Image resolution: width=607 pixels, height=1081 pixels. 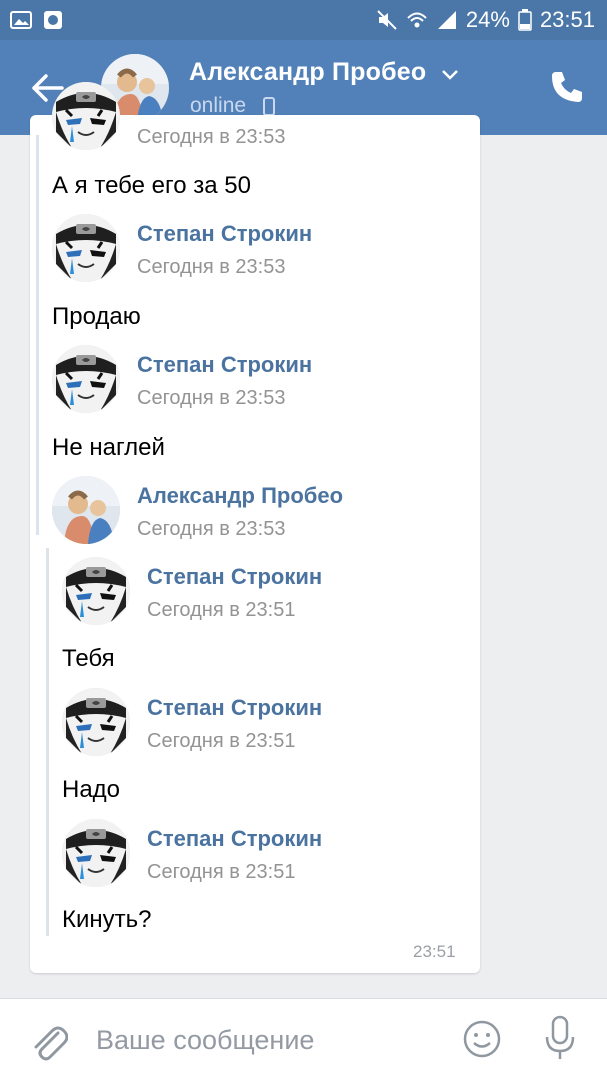 What do you see at coordinates (434, 951) in the screenshot?
I see `message-timestamp: 23:51` at bounding box center [434, 951].